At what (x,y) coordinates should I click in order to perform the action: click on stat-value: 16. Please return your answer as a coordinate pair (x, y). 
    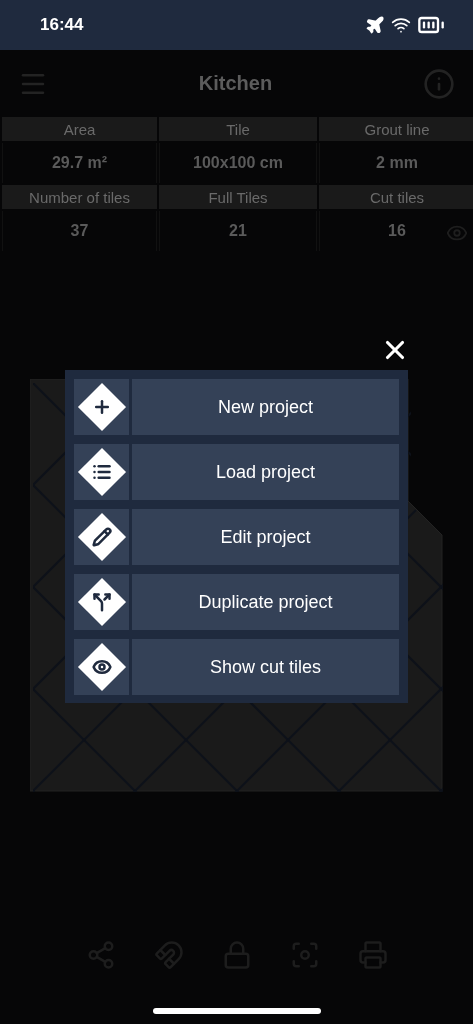
    Looking at the image, I should click on (397, 231).